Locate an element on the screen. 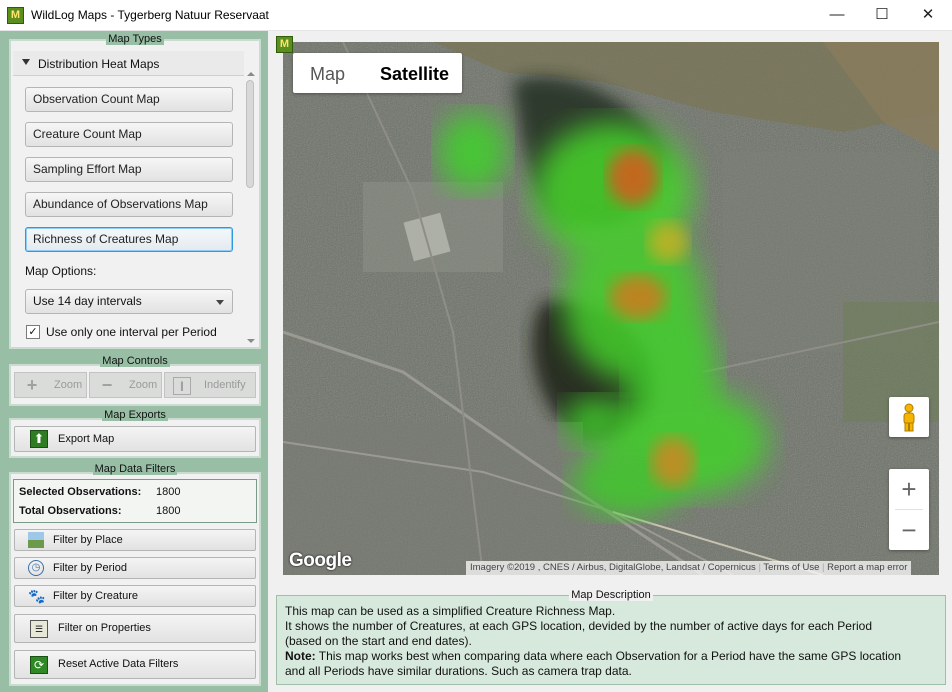 The width and height of the screenshot is (952, 692). interval-select: Use 14 day intervals is located at coordinates (129, 301).